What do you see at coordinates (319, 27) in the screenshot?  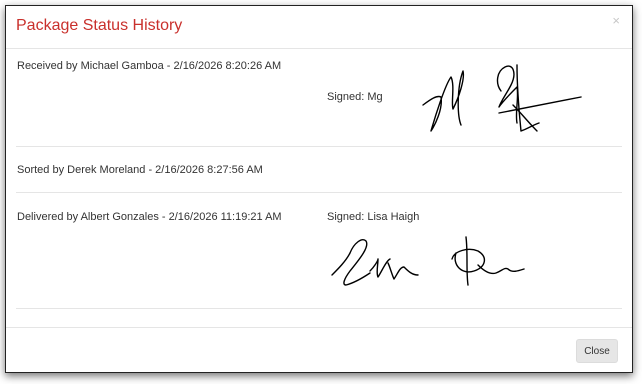 I see `dialog-header: Package Status History ×` at bounding box center [319, 27].